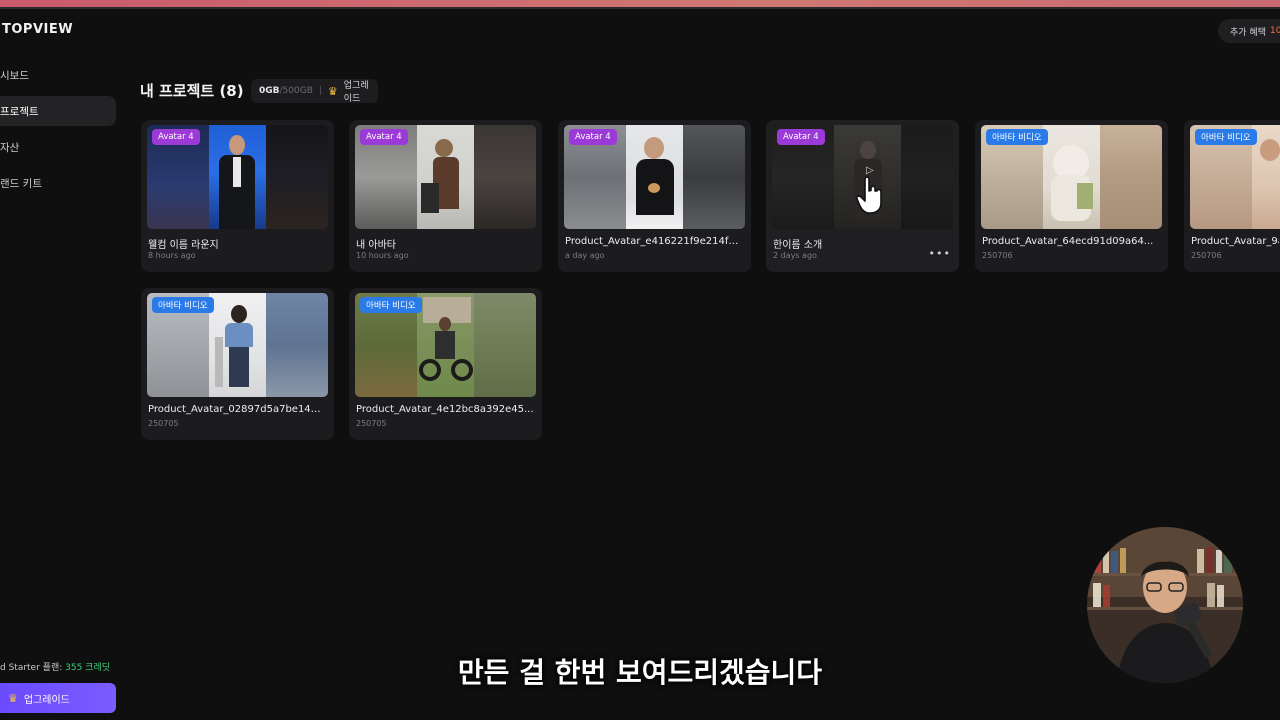  I want to click on sidebar-nav: 시보드 프로젝트 자산 랜드 키트, so click(58, 132).